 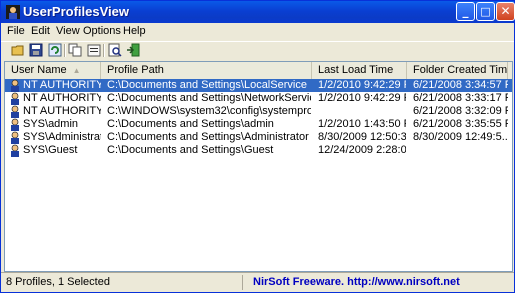 I want to click on menu-file: File, so click(x=16, y=31).